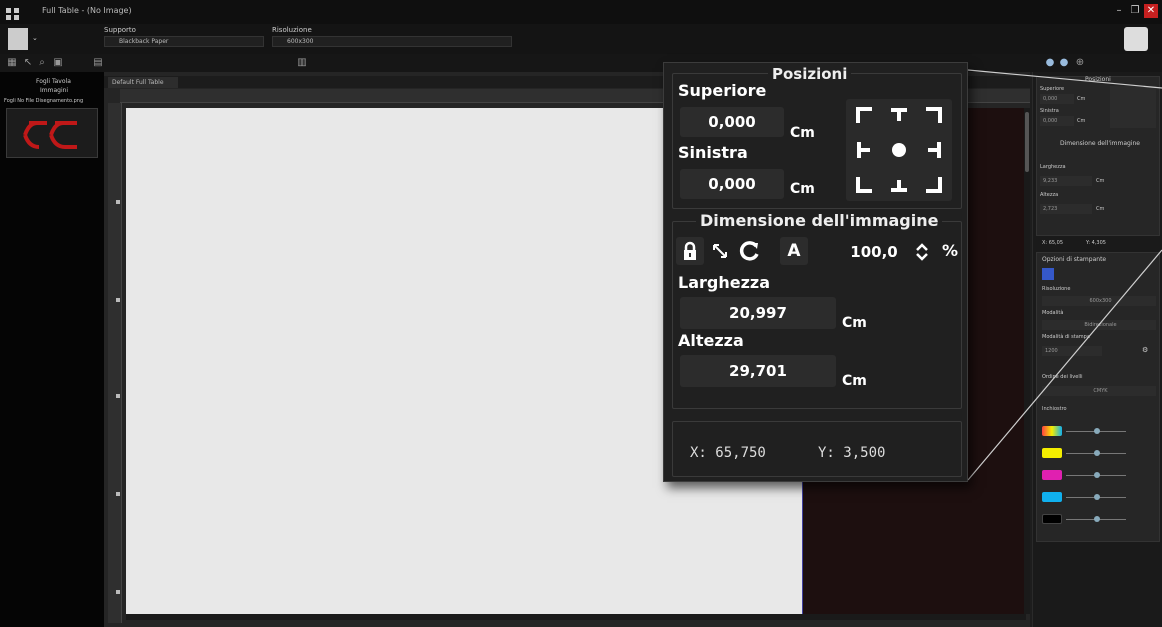 Image resolution: width=1162 pixels, height=627 pixels. Describe the element at coordinates (802, 189) in the screenshot. I see `zoom-sinistra-unit: Cm` at that location.